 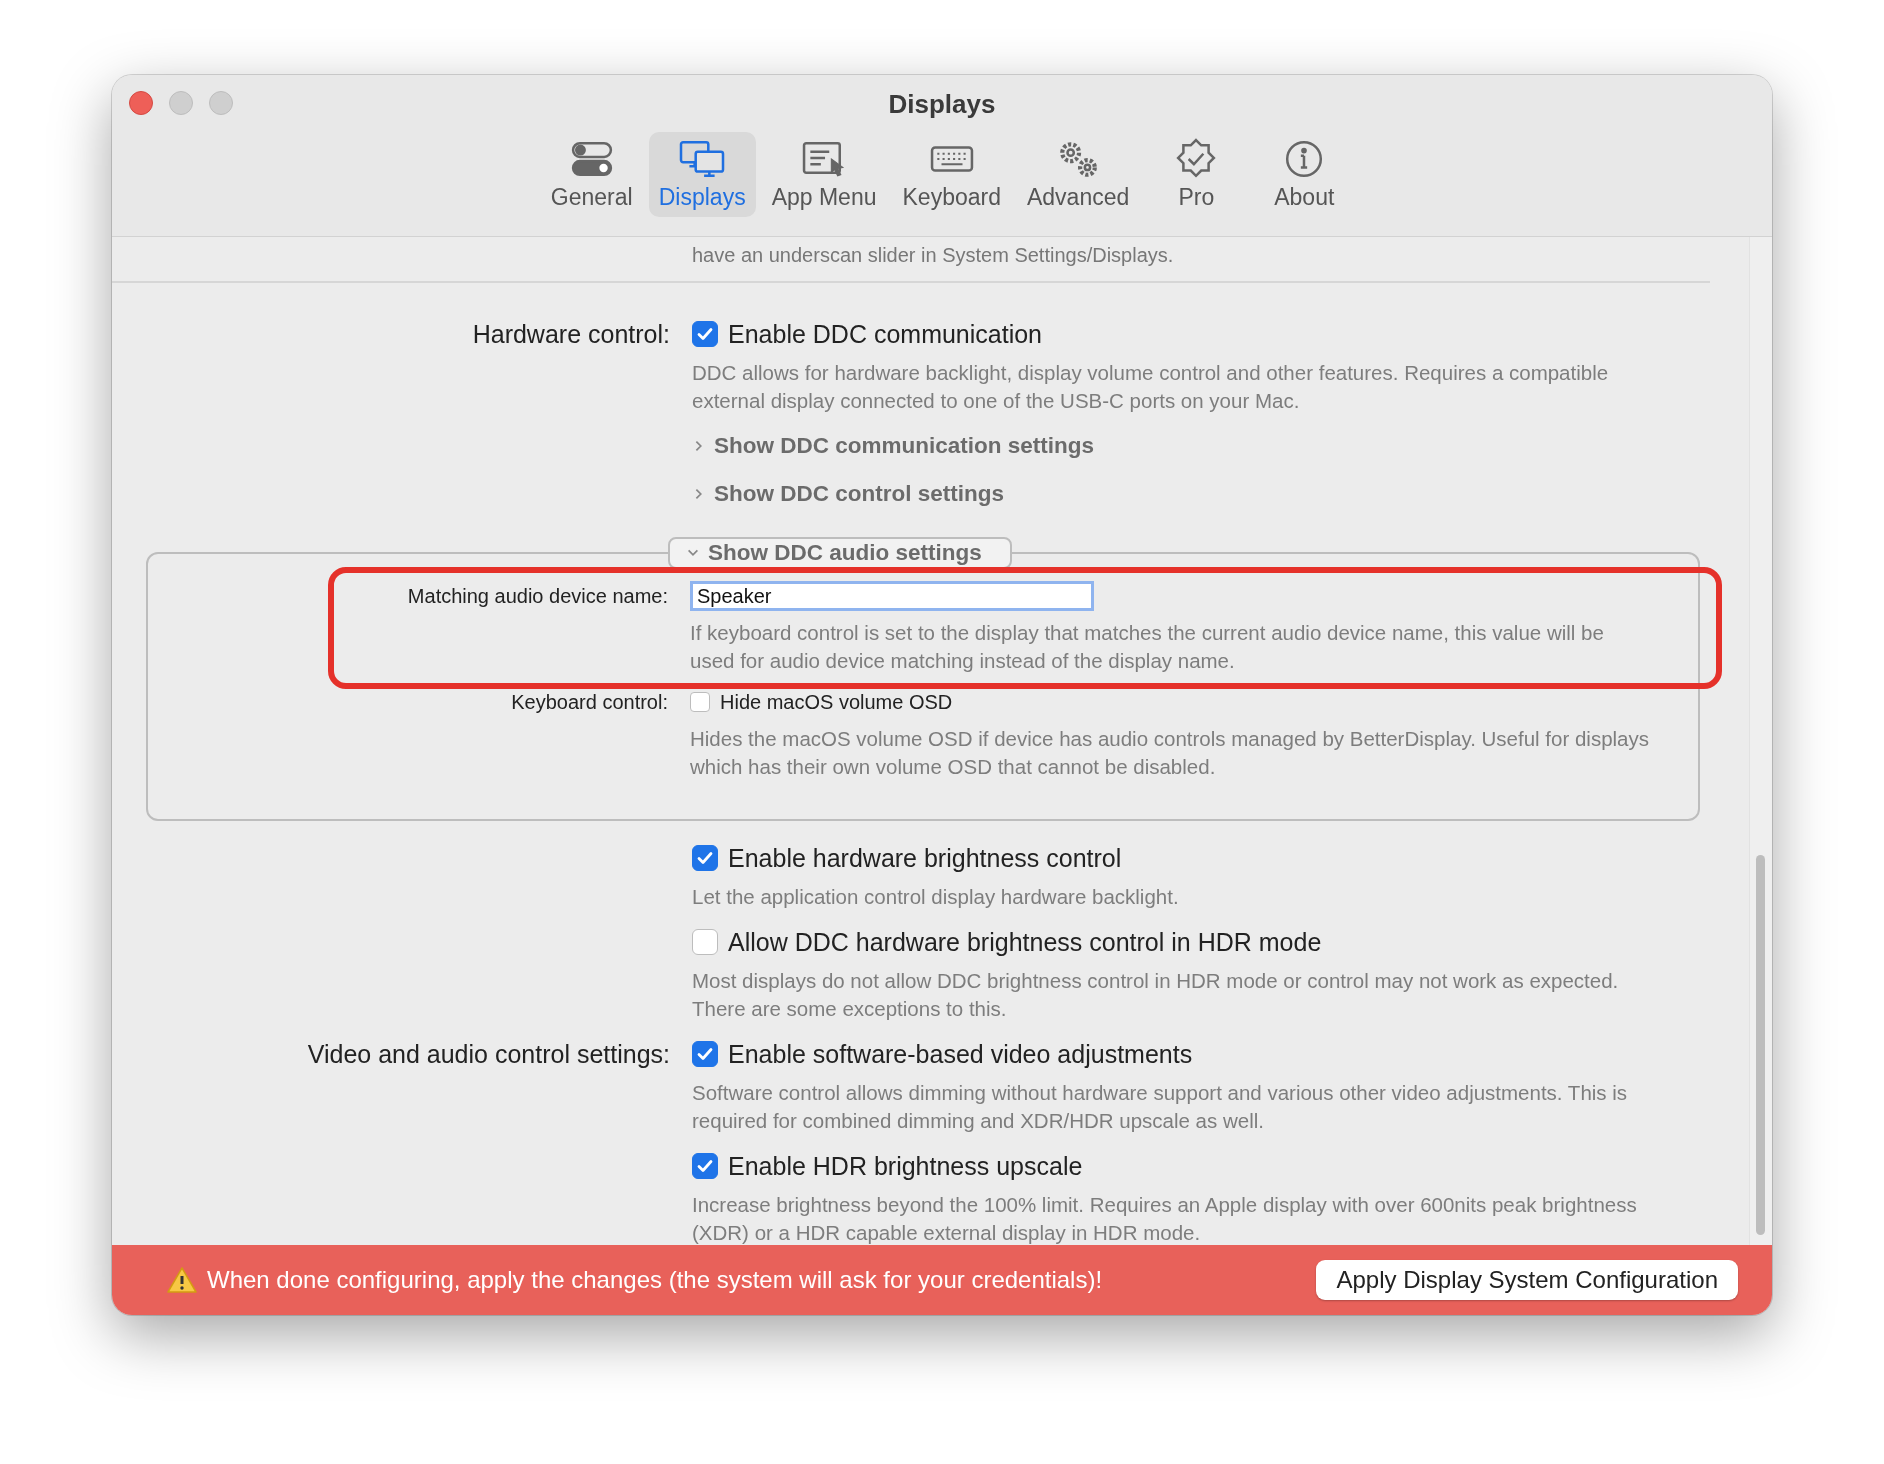 What do you see at coordinates (1156, 995) in the screenshot?
I see `description-text: Most displays do not allow DDC brightness control in HDR mode or control may not work as expected. There are some exceptions to this.` at bounding box center [1156, 995].